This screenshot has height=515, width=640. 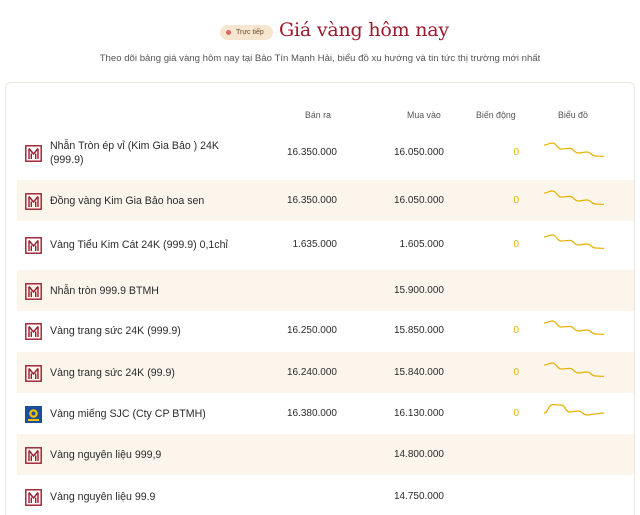 I want to click on sell-price: 16.240.000, so click(x=311, y=372).